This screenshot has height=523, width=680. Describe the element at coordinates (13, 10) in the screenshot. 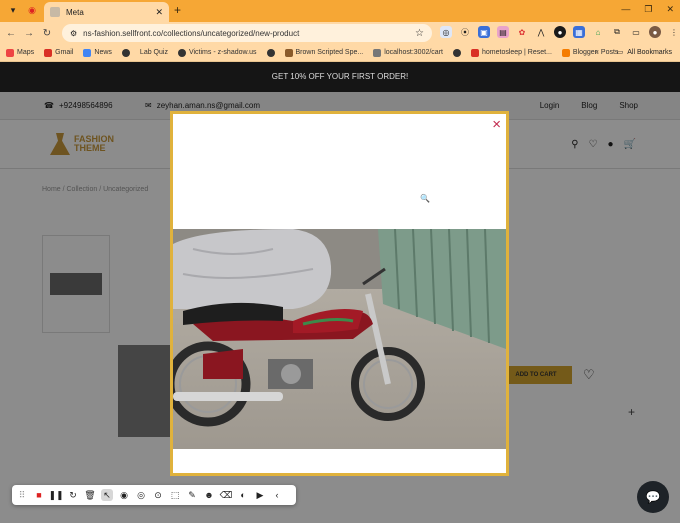

I see `tab-search-icon: ▾` at that location.